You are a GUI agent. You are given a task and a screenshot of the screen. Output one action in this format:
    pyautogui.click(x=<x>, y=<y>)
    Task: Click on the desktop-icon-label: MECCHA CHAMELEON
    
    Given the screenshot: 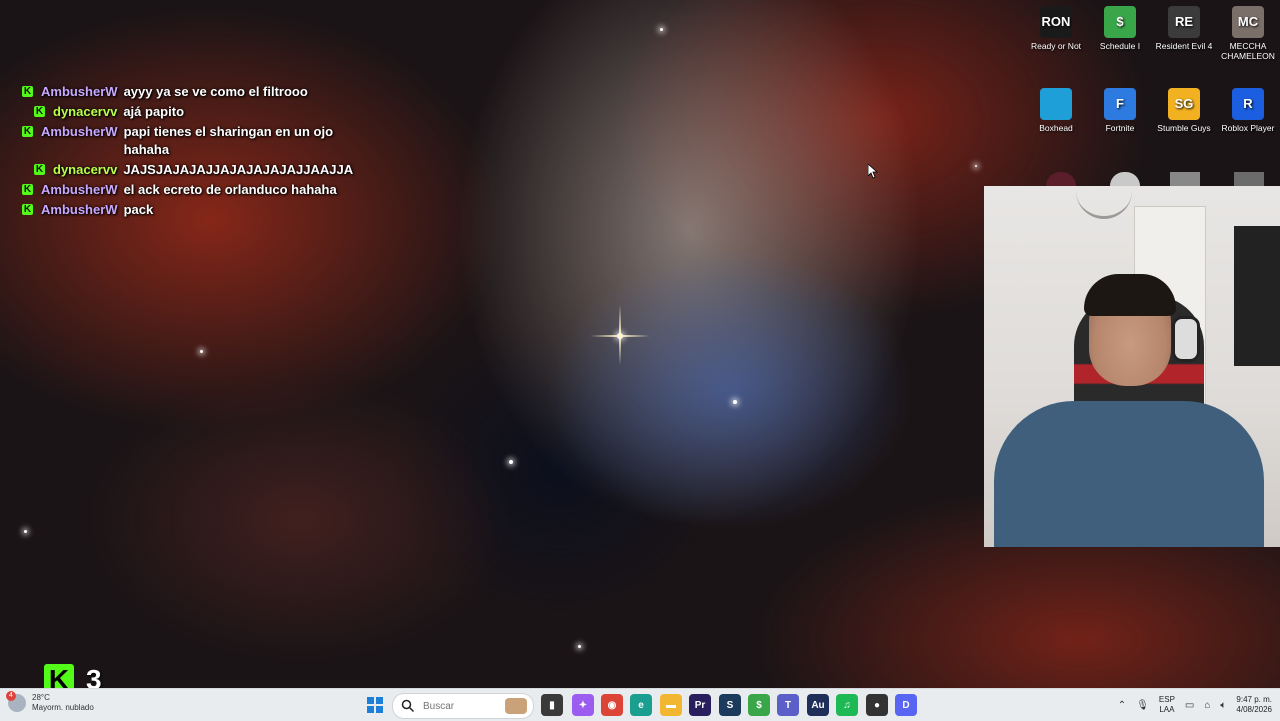 What is the action you would take?
    pyautogui.click(x=1248, y=51)
    